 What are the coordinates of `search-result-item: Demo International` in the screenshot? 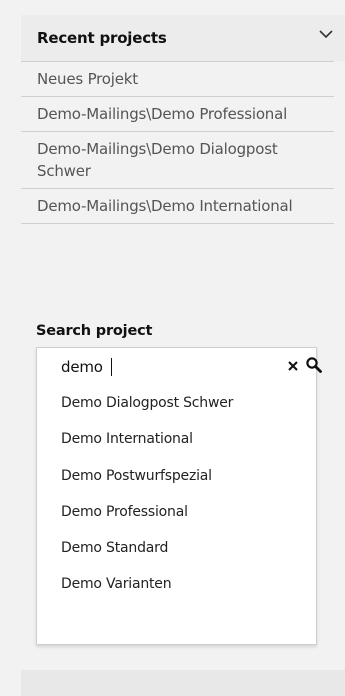 It's located at (186, 449).